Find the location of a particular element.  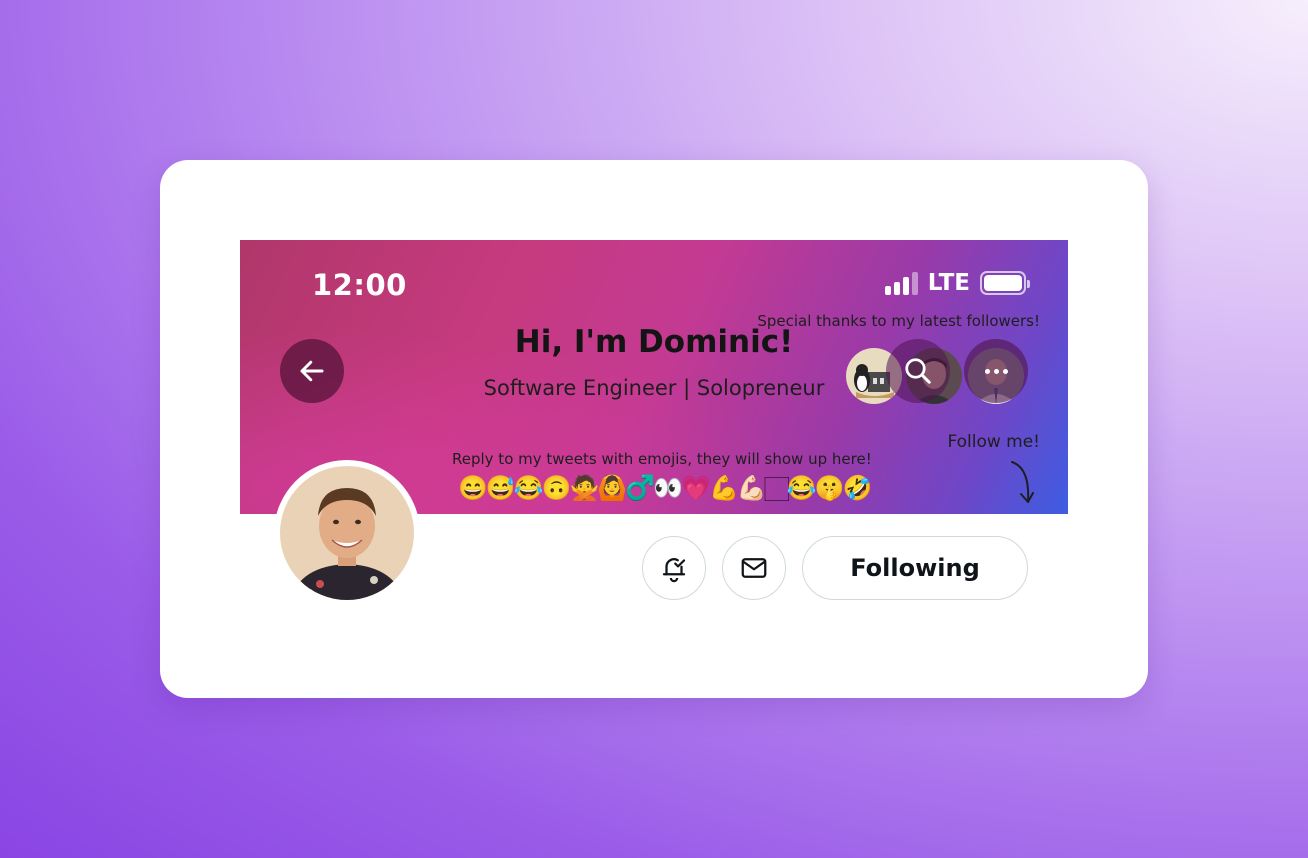

back-button is located at coordinates (312, 371).